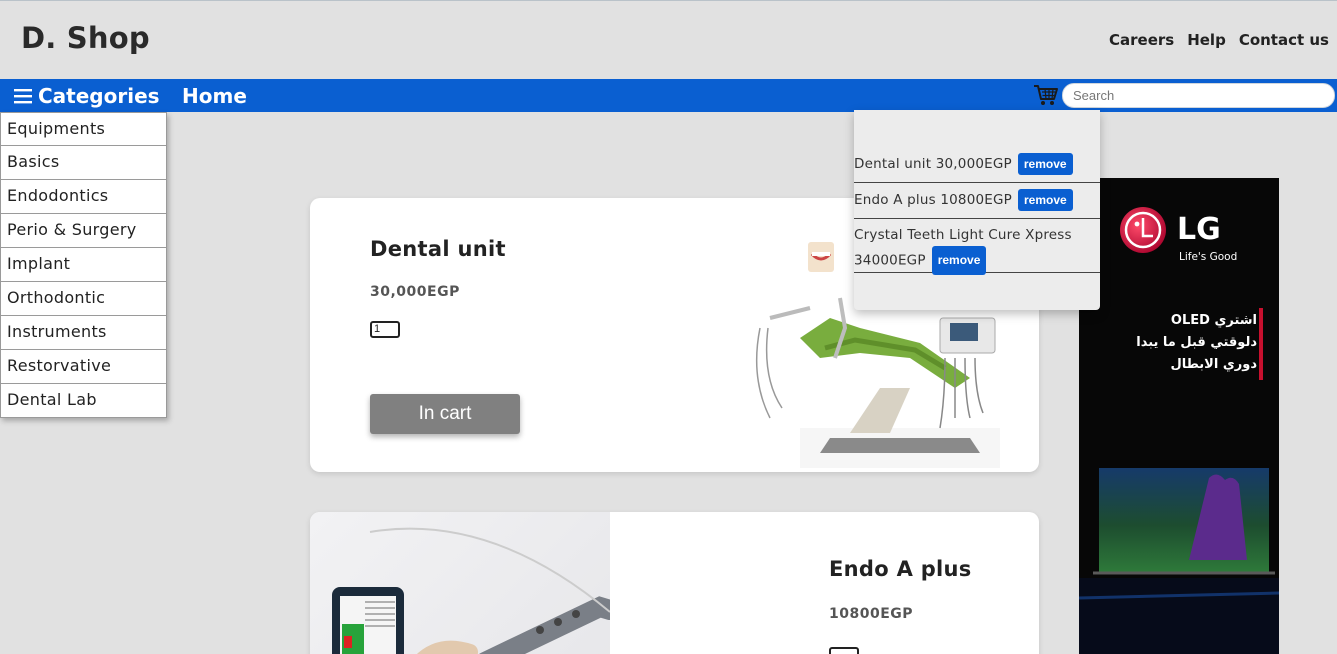 This screenshot has height=654, width=1337. I want to click on cart-item-text: Dental unit 30,000EGP, so click(933, 164).